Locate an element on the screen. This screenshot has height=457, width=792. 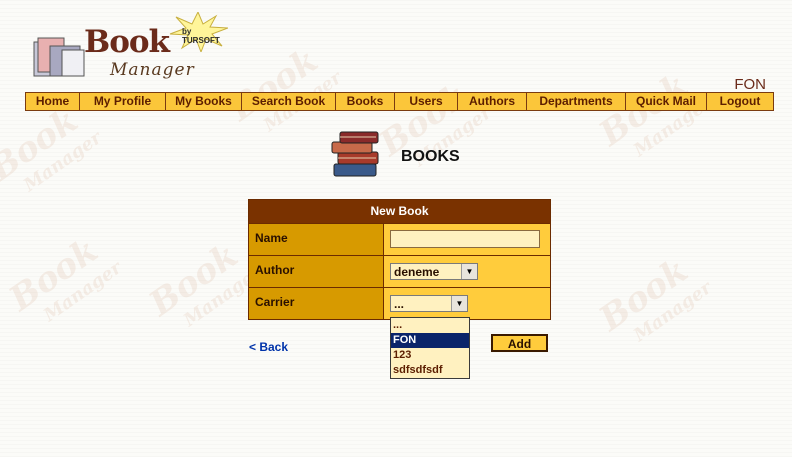
nav-my-books: My Books is located at coordinates (204, 101).